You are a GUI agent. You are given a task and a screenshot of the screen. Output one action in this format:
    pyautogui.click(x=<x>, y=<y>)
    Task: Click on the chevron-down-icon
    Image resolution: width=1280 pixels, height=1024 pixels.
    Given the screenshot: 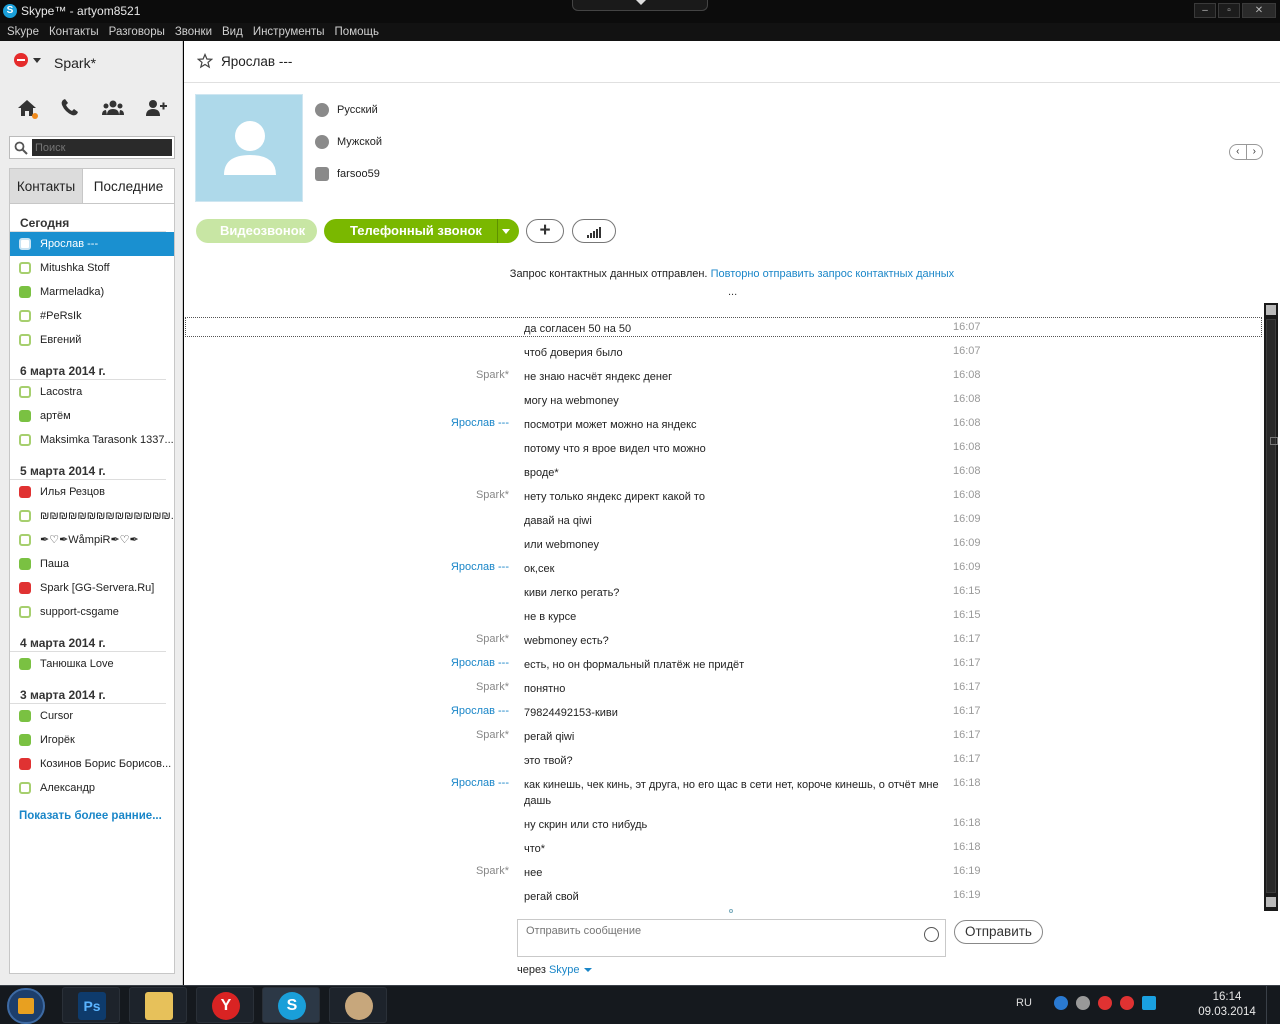 What is the action you would take?
    pyautogui.click(x=641, y=2)
    